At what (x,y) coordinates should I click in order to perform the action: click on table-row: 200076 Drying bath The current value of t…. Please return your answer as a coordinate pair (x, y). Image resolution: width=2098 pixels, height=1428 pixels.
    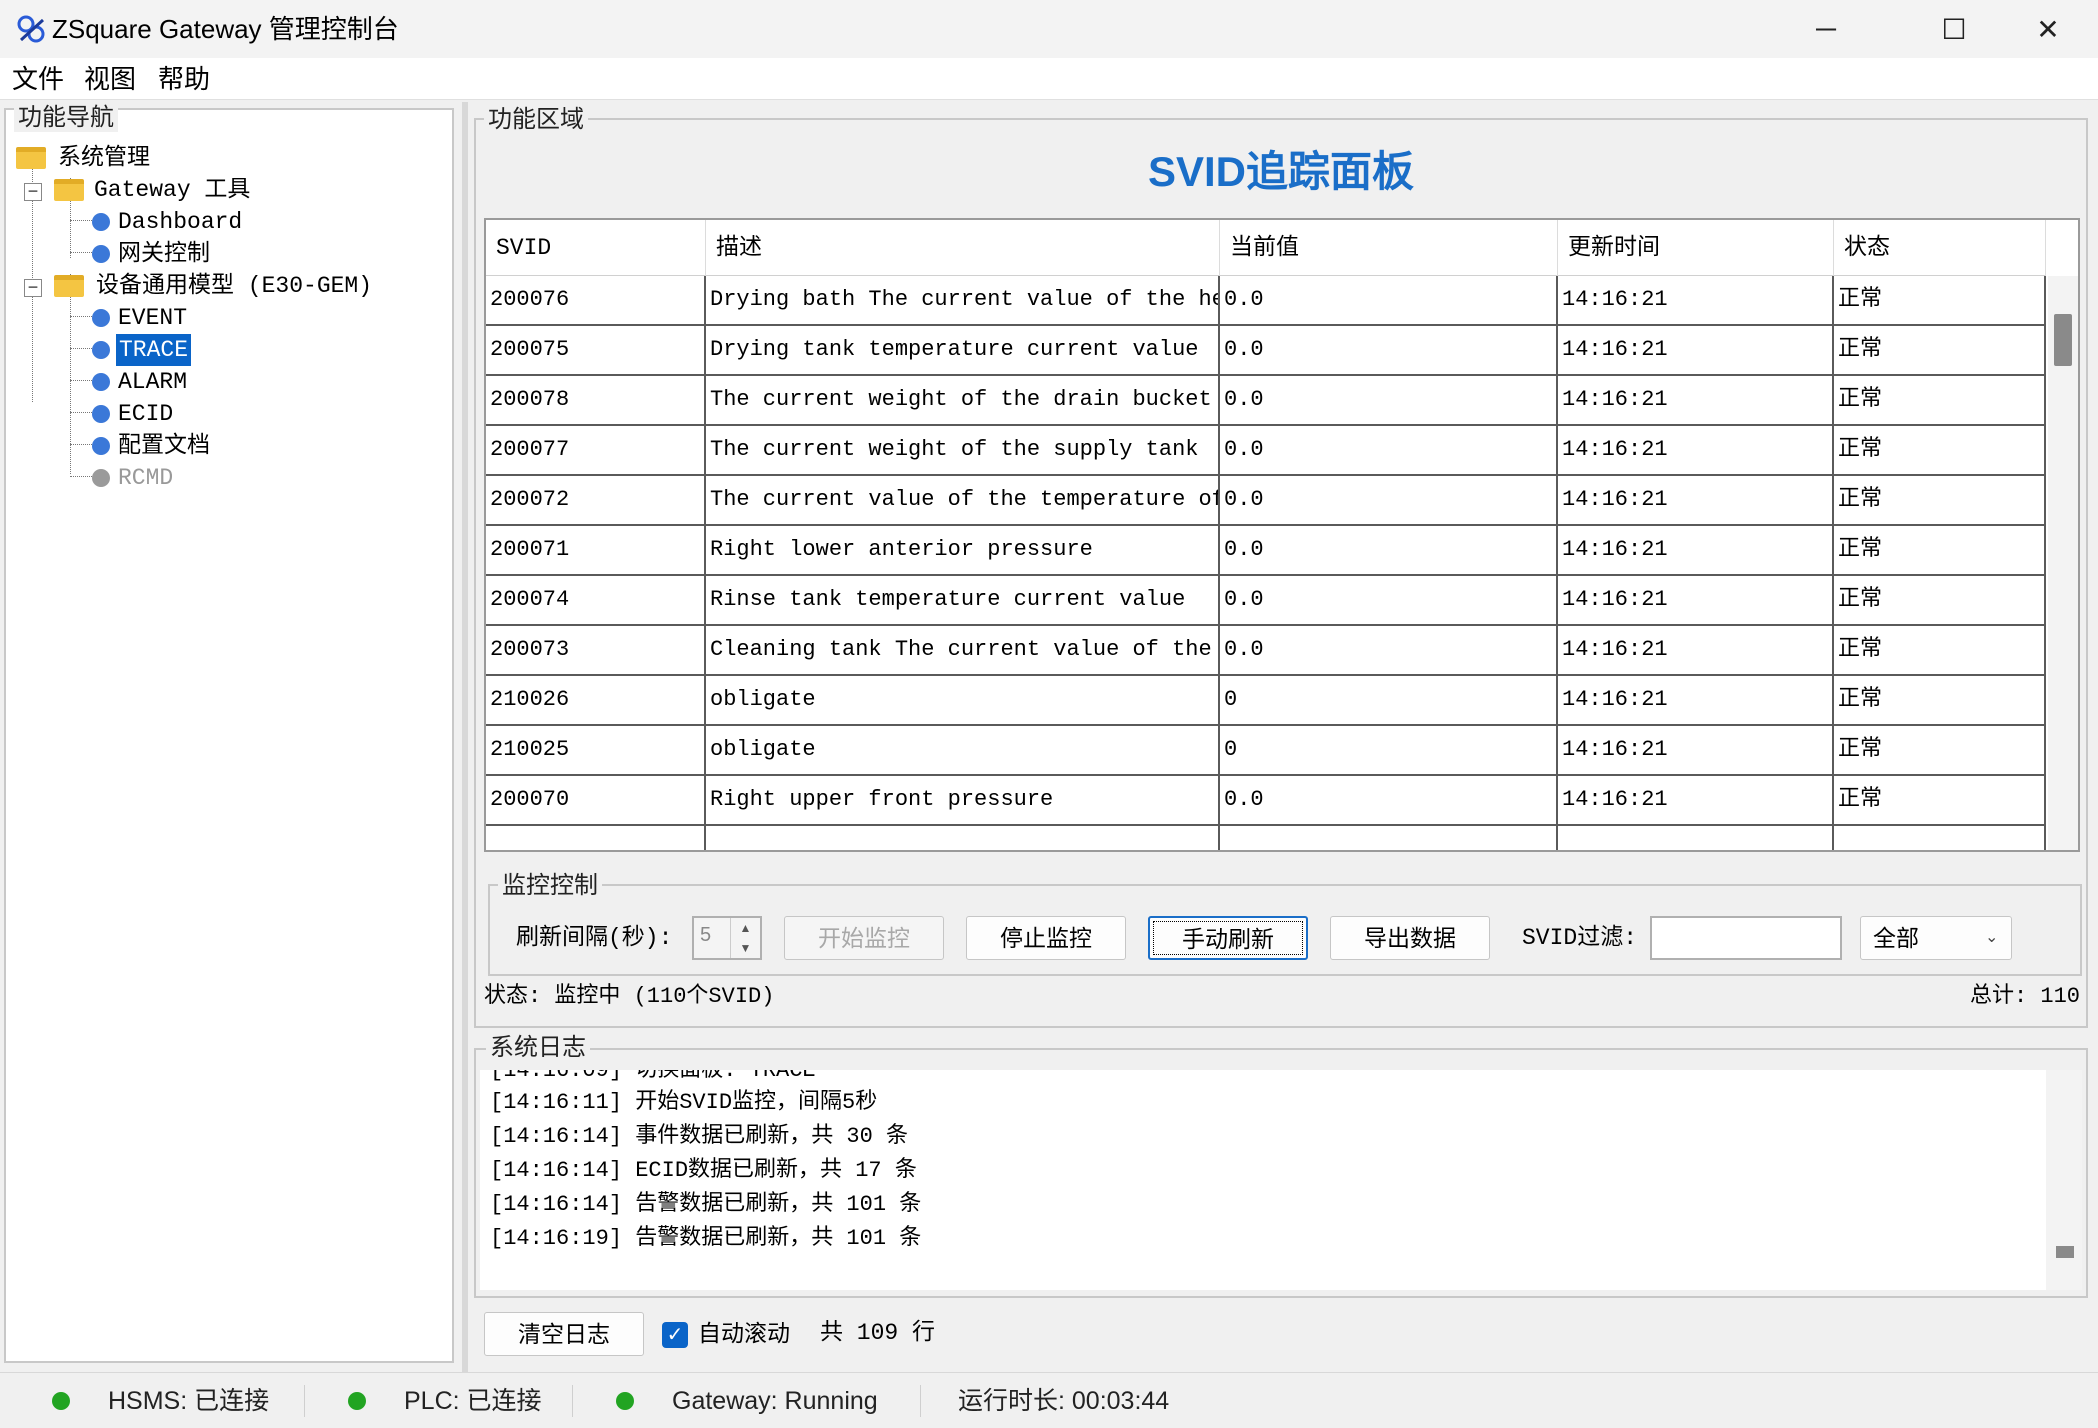
    Looking at the image, I should click on (1266, 301).